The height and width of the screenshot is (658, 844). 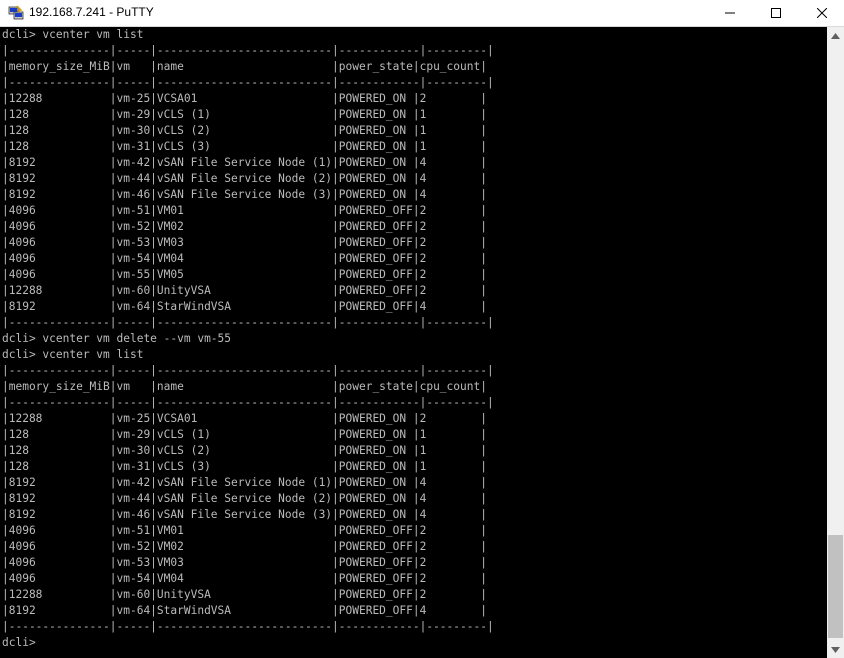 I want to click on scroll-down-arrow-icon, so click(x=835, y=649).